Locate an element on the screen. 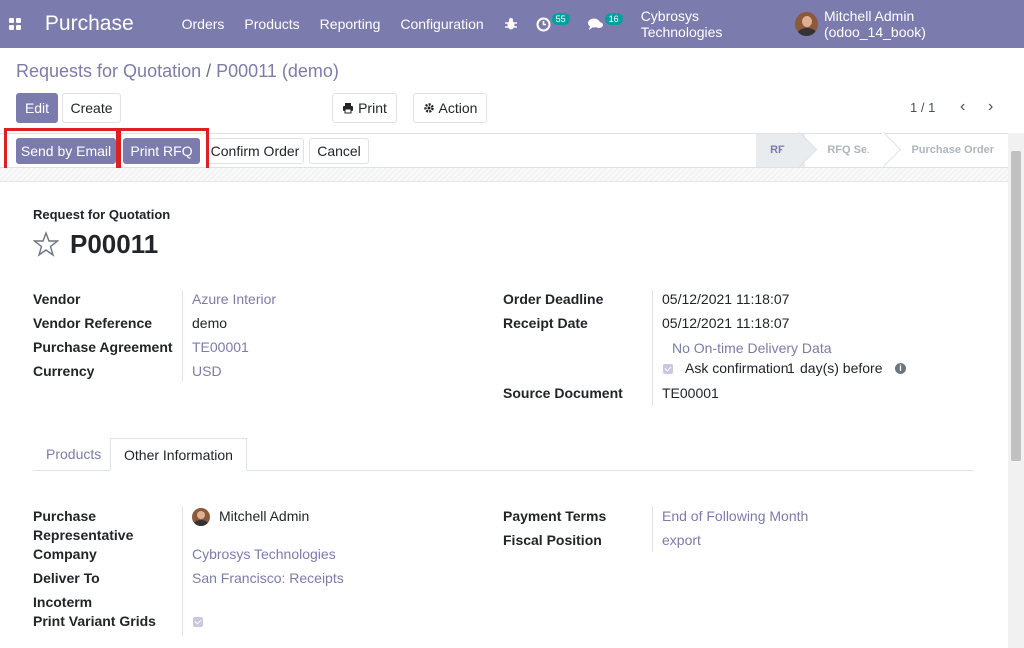  tab-products: Products is located at coordinates (73, 454).